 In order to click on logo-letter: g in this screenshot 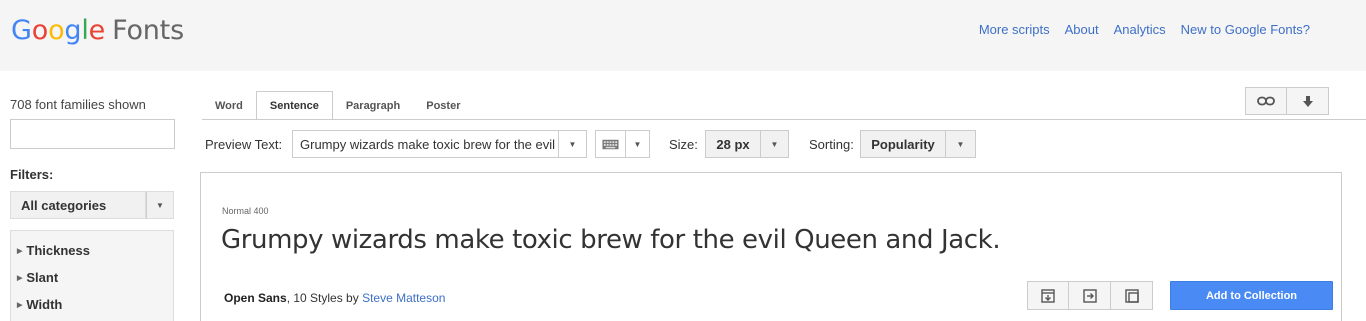, I will do `click(73, 30)`.